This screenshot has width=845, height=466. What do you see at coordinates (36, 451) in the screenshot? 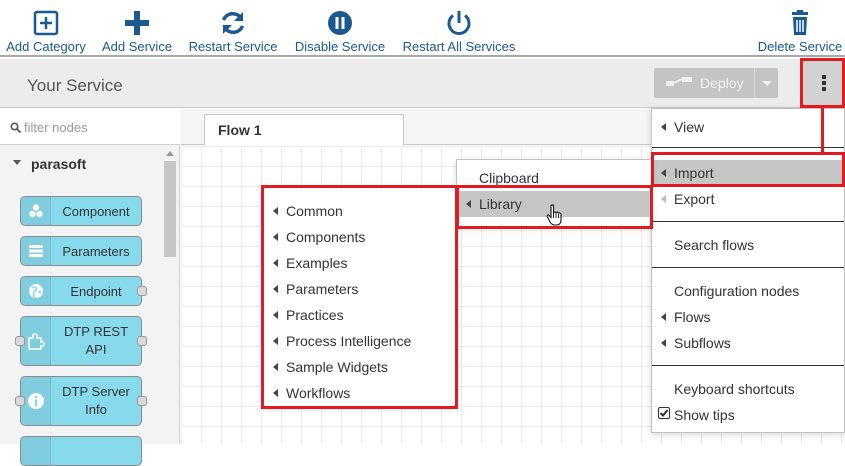
I see `node-icon` at bounding box center [36, 451].